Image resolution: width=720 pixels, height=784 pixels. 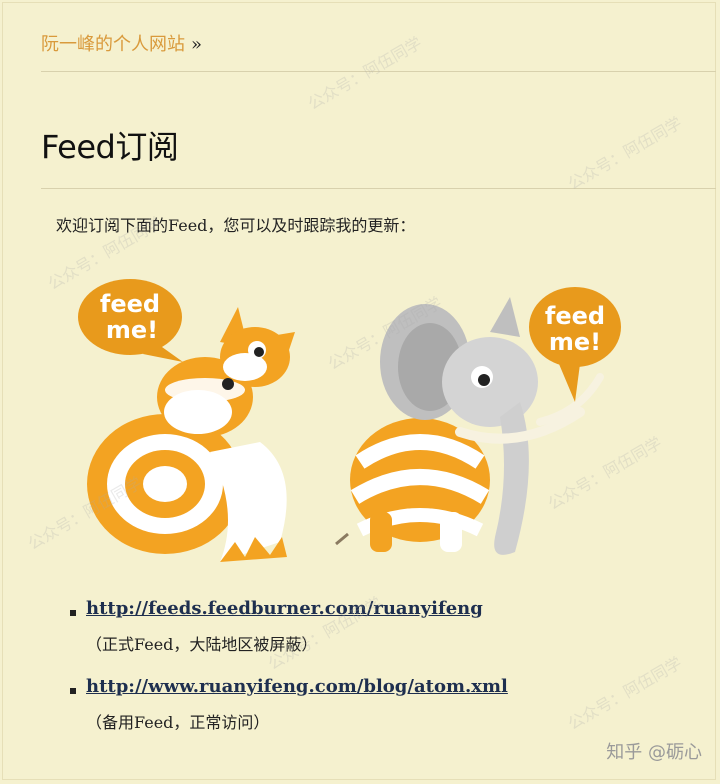 I want to click on site-home-link: 阮一峰的个人网站, so click(x=113, y=44).